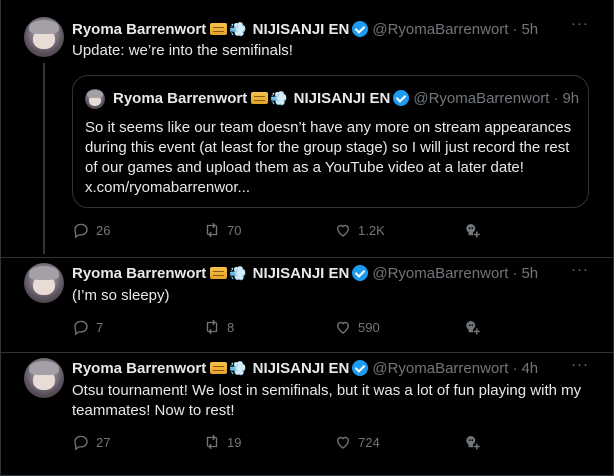 The image size is (614, 476). Describe the element at coordinates (222, 230) in the screenshot. I see `repost-button: 70` at that location.